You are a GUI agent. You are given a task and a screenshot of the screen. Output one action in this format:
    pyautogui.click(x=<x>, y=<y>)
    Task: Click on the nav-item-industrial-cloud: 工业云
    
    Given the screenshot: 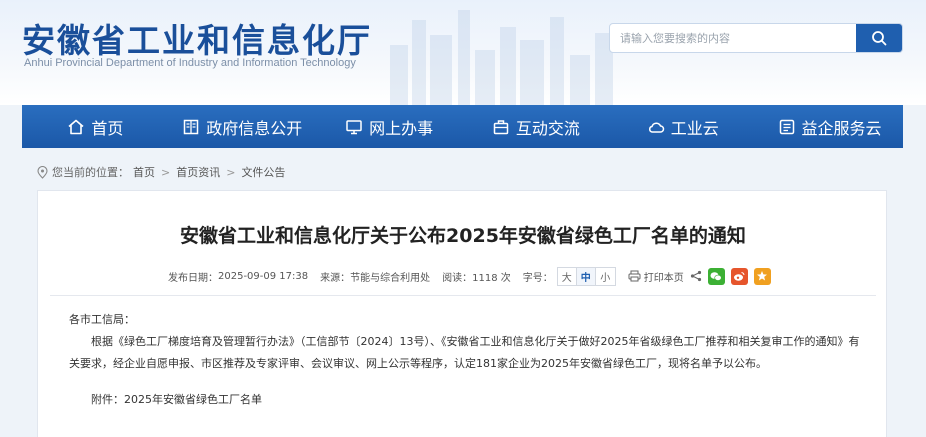 What is the action you would take?
    pyautogui.click(x=682, y=126)
    